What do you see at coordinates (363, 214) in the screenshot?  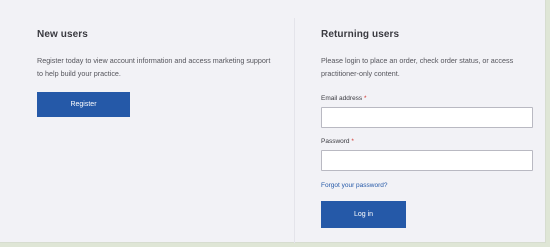 I see `login-button: Log in` at bounding box center [363, 214].